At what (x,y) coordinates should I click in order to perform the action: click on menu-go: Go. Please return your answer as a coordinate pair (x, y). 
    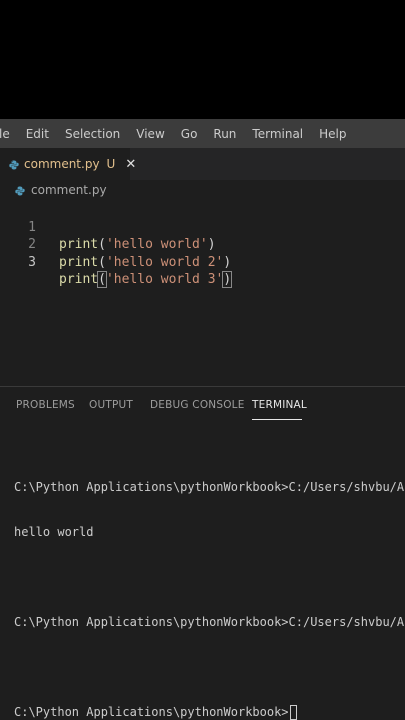
    Looking at the image, I should click on (189, 134).